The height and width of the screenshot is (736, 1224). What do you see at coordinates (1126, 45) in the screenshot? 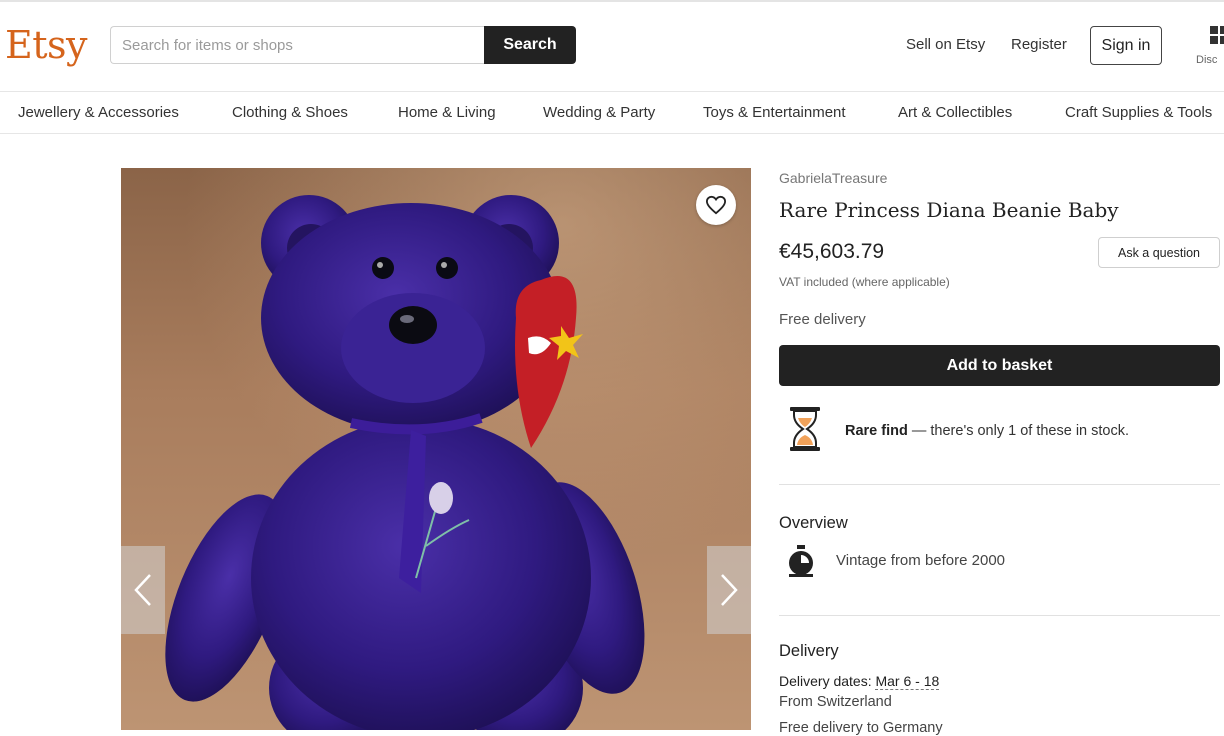
I see `sign-in-button: Sign in` at bounding box center [1126, 45].